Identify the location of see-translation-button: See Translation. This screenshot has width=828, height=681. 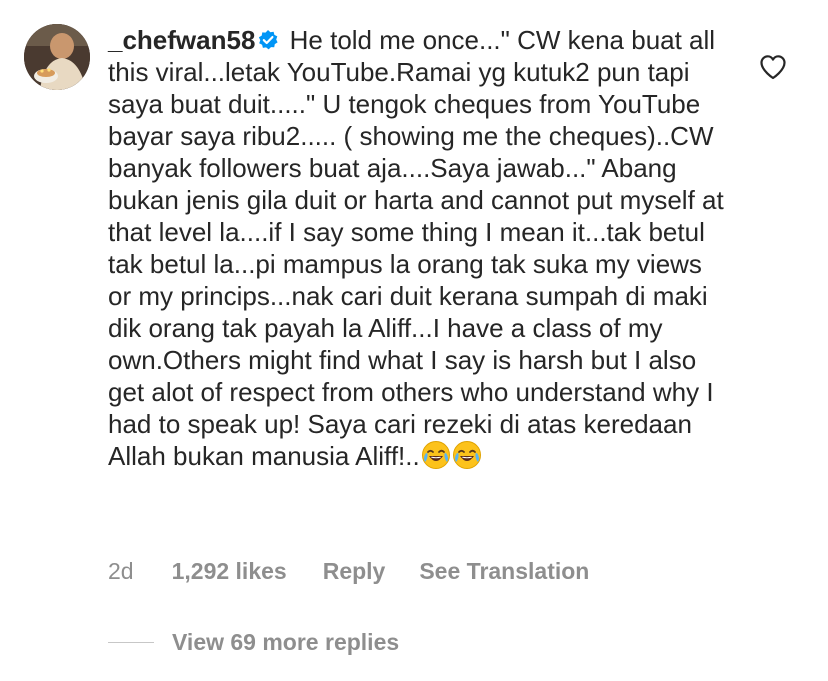
(504, 571).